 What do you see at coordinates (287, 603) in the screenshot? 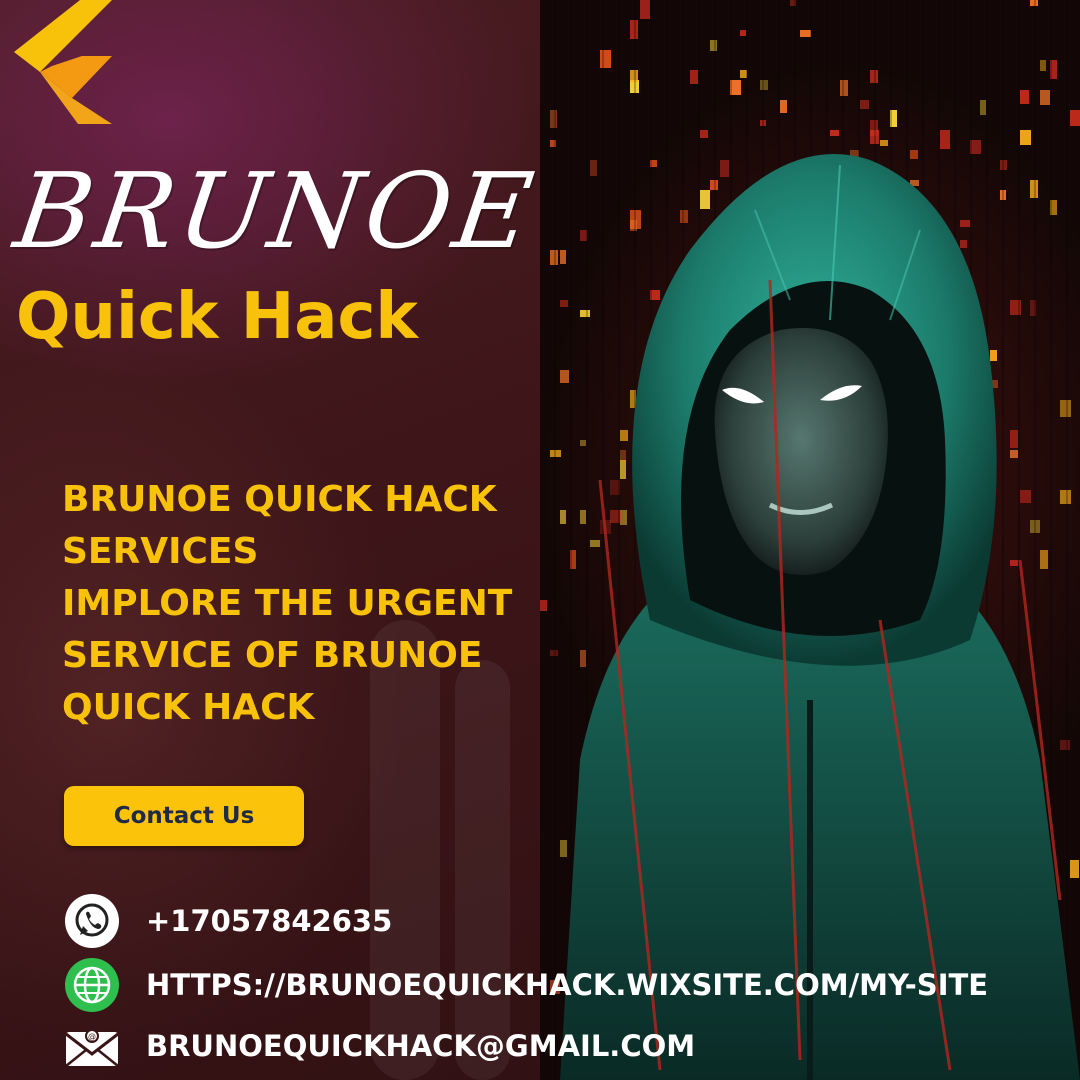
I see `headline-line: IMPLORE THE URGENT` at bounding box center [287, 603].